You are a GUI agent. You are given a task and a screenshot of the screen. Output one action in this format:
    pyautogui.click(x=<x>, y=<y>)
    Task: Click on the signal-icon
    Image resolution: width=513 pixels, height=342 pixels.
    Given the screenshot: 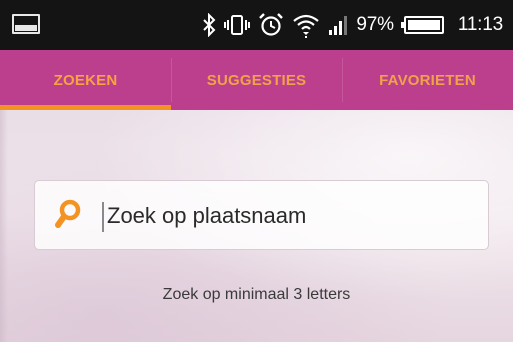 What is the action you would take?
    pyautogui.click(x=338, y=25)
    